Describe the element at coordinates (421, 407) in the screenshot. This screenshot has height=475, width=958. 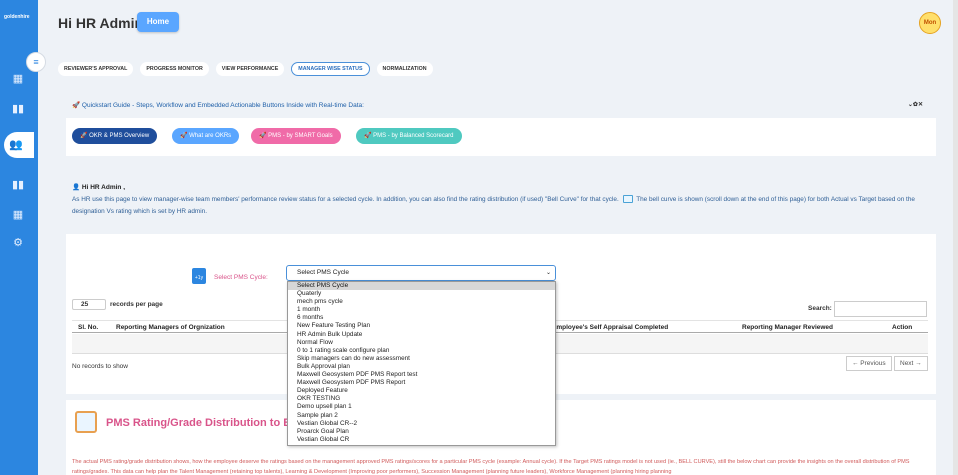
I see `cycle-option: Demo upsell plan 1` at that location.